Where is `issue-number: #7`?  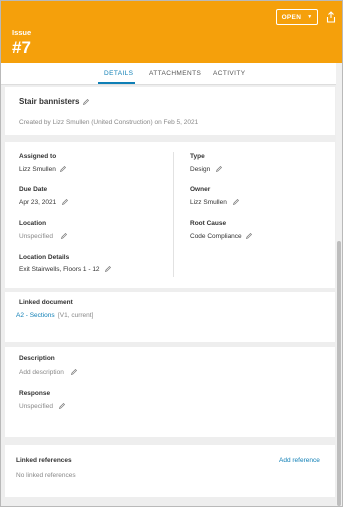 issue-number: #7 is located at coordinates (21, 47).